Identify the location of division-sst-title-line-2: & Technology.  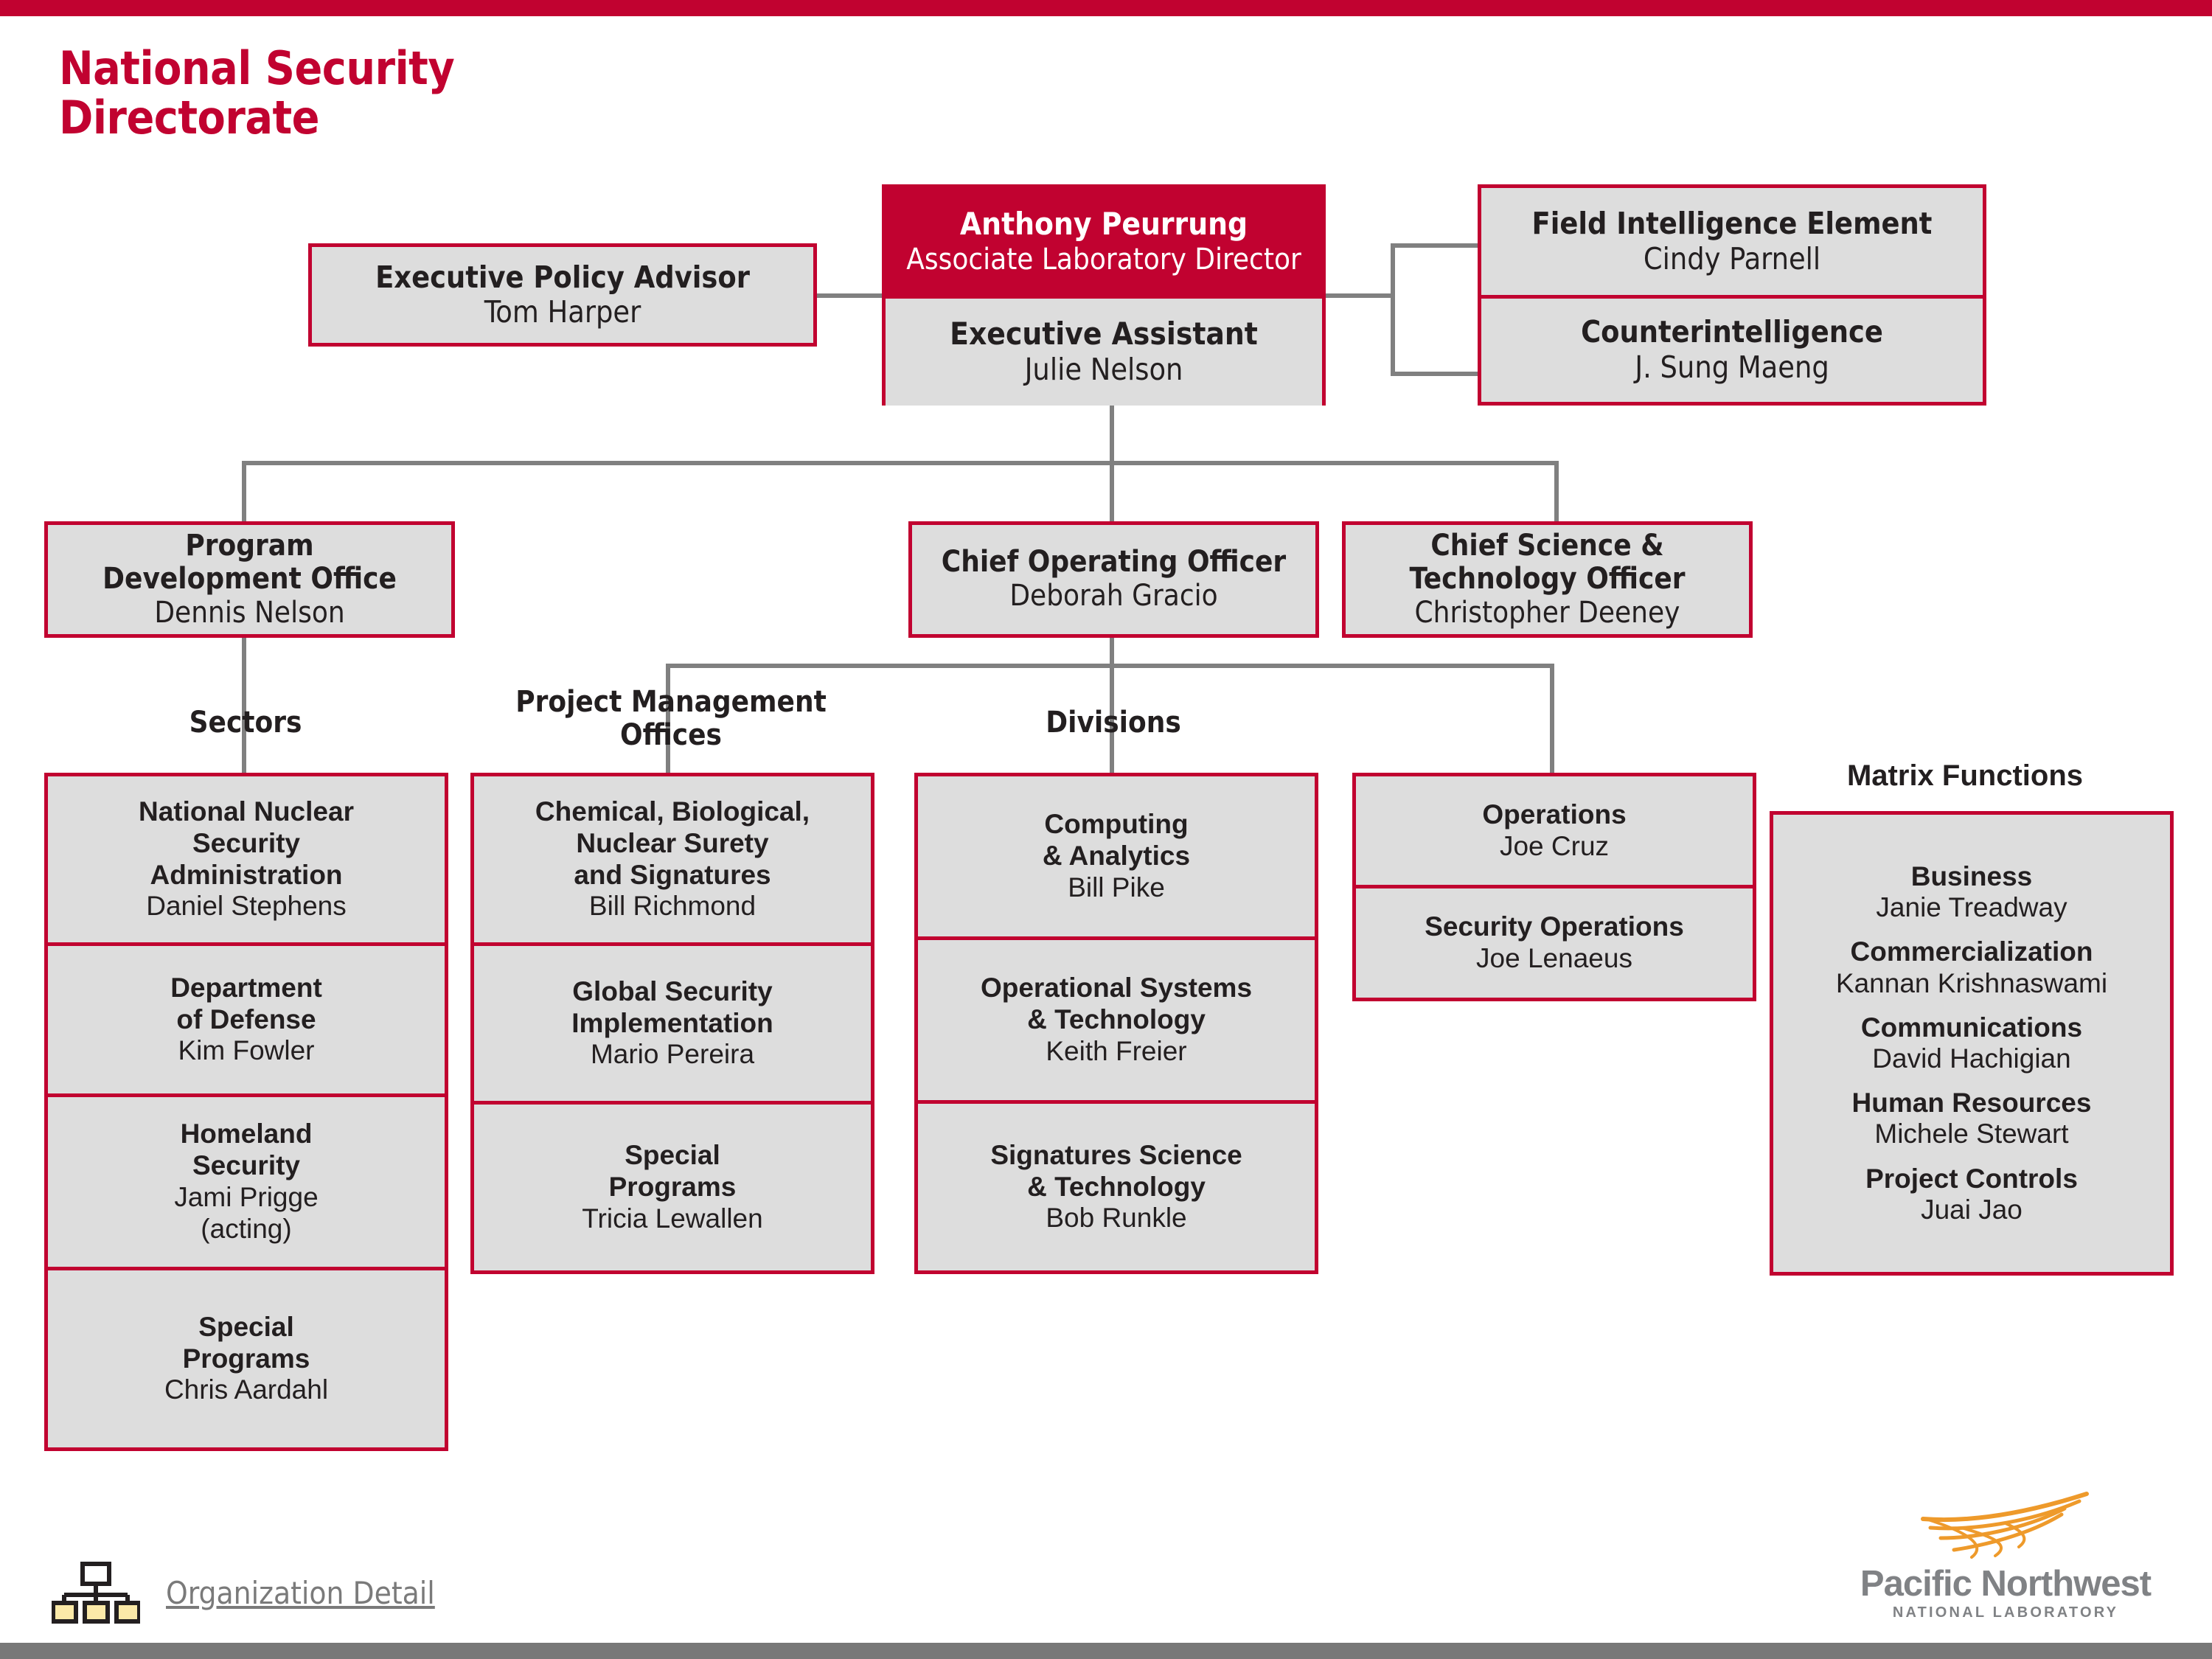
(1116, 1186).